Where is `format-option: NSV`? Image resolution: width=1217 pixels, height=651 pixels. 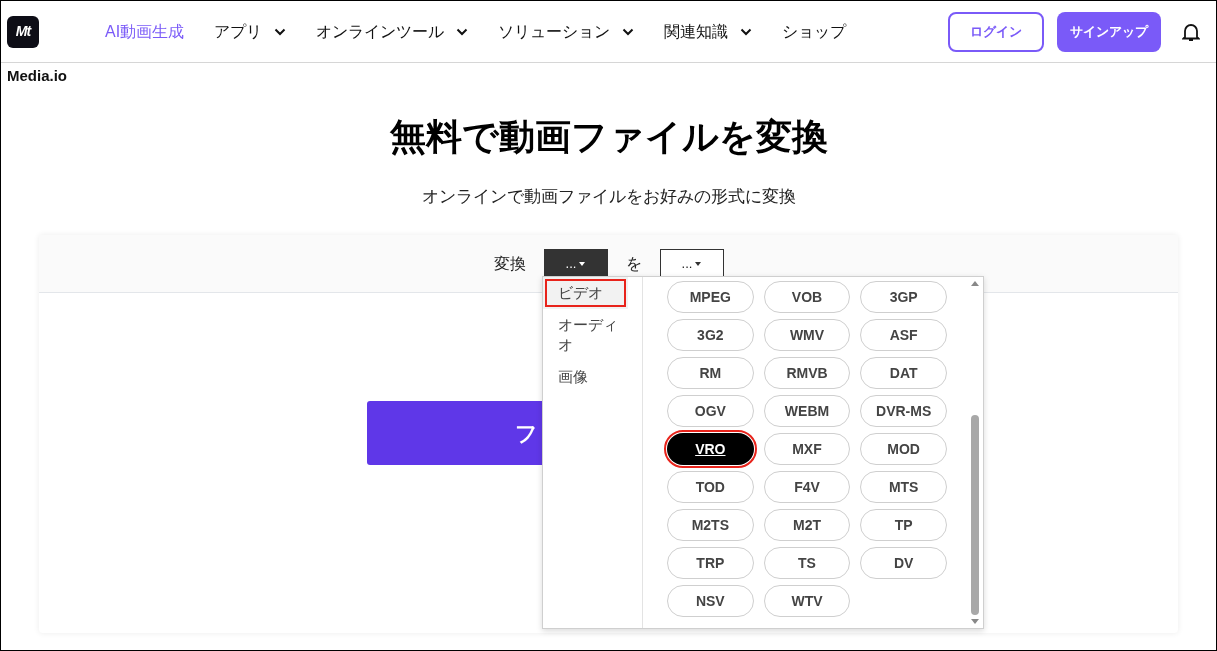 format-option: NSV is located at coordinates (710, 601).